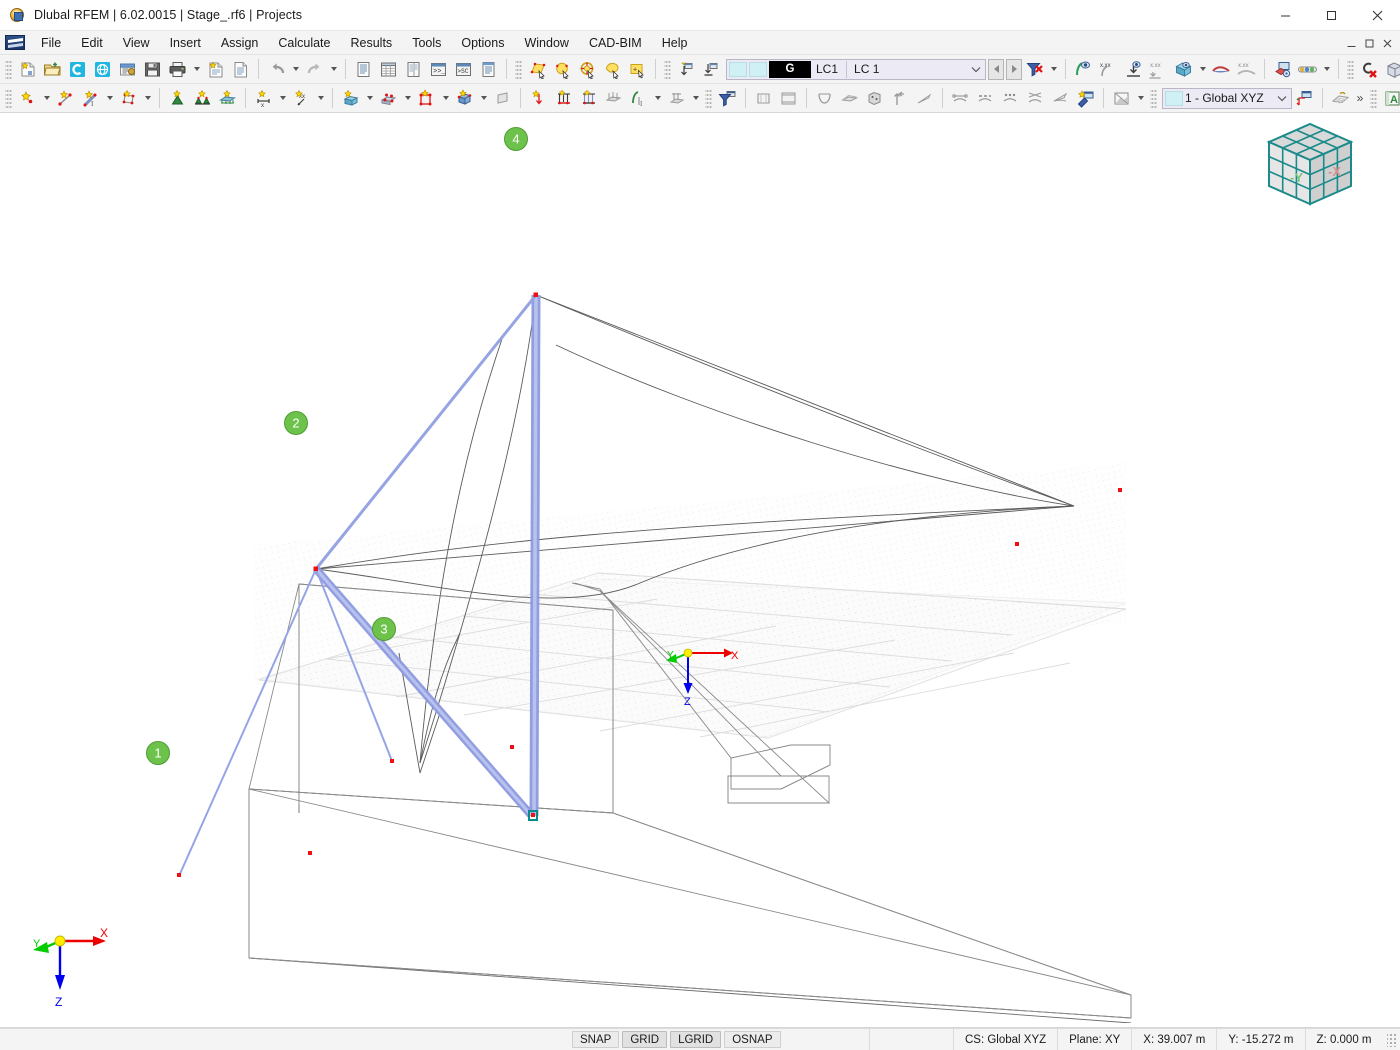  I want to click on menu-item-results: Results, so click(372, 43).